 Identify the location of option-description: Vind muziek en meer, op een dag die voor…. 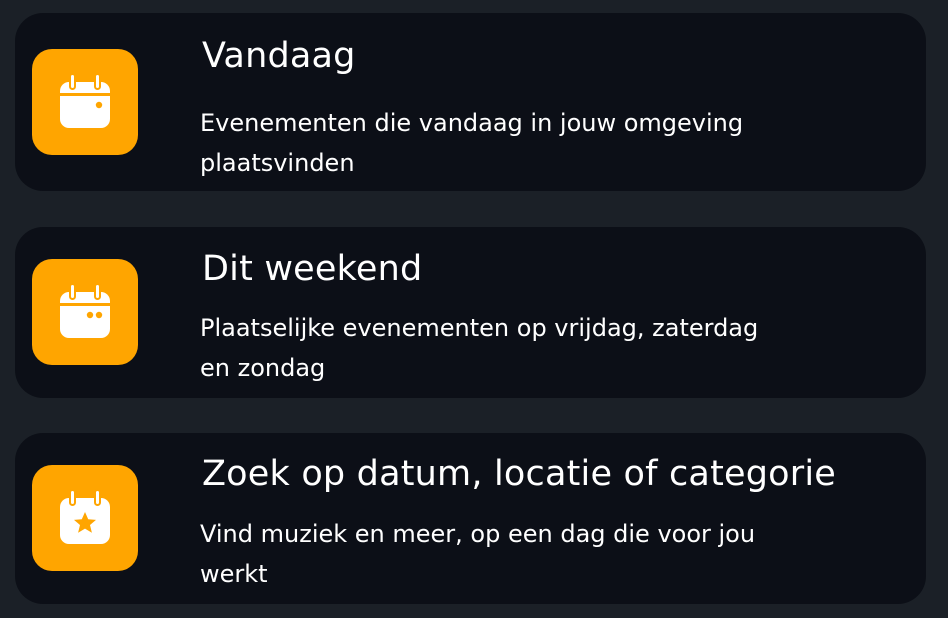
(478, 554).